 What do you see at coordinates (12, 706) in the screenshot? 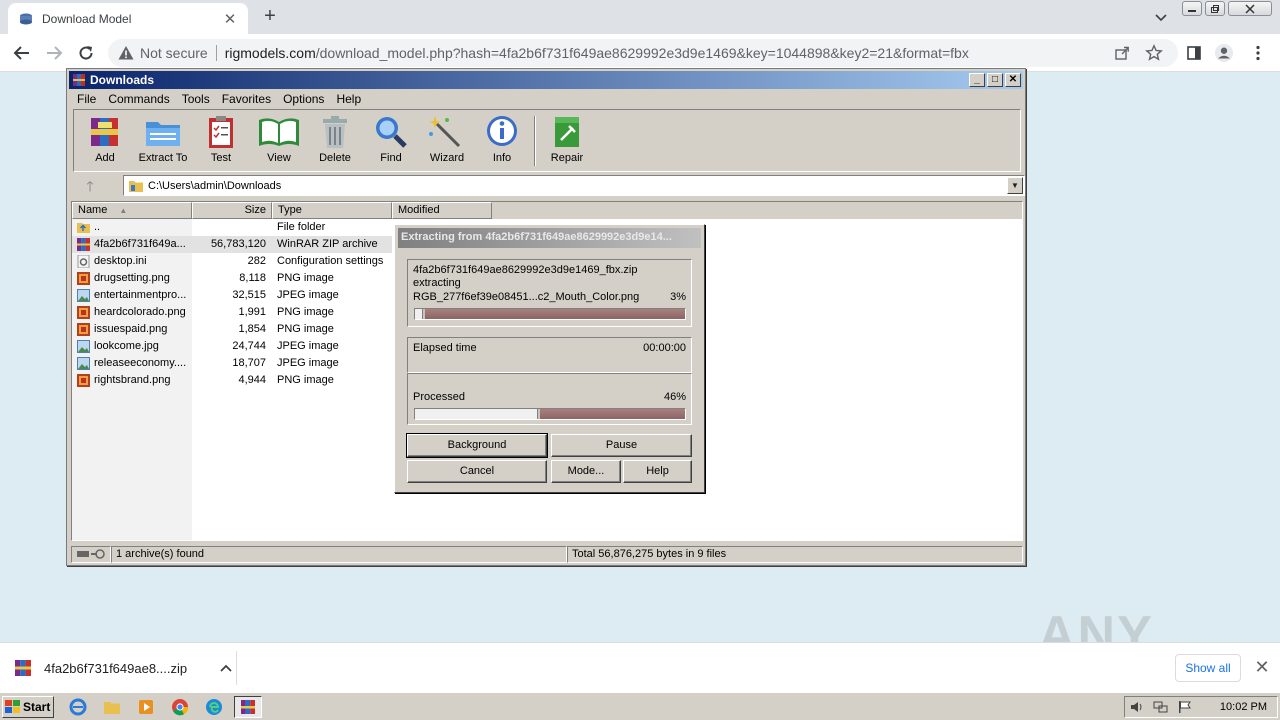
I see `windows-logo-icon` at bounding box center [12, 706].